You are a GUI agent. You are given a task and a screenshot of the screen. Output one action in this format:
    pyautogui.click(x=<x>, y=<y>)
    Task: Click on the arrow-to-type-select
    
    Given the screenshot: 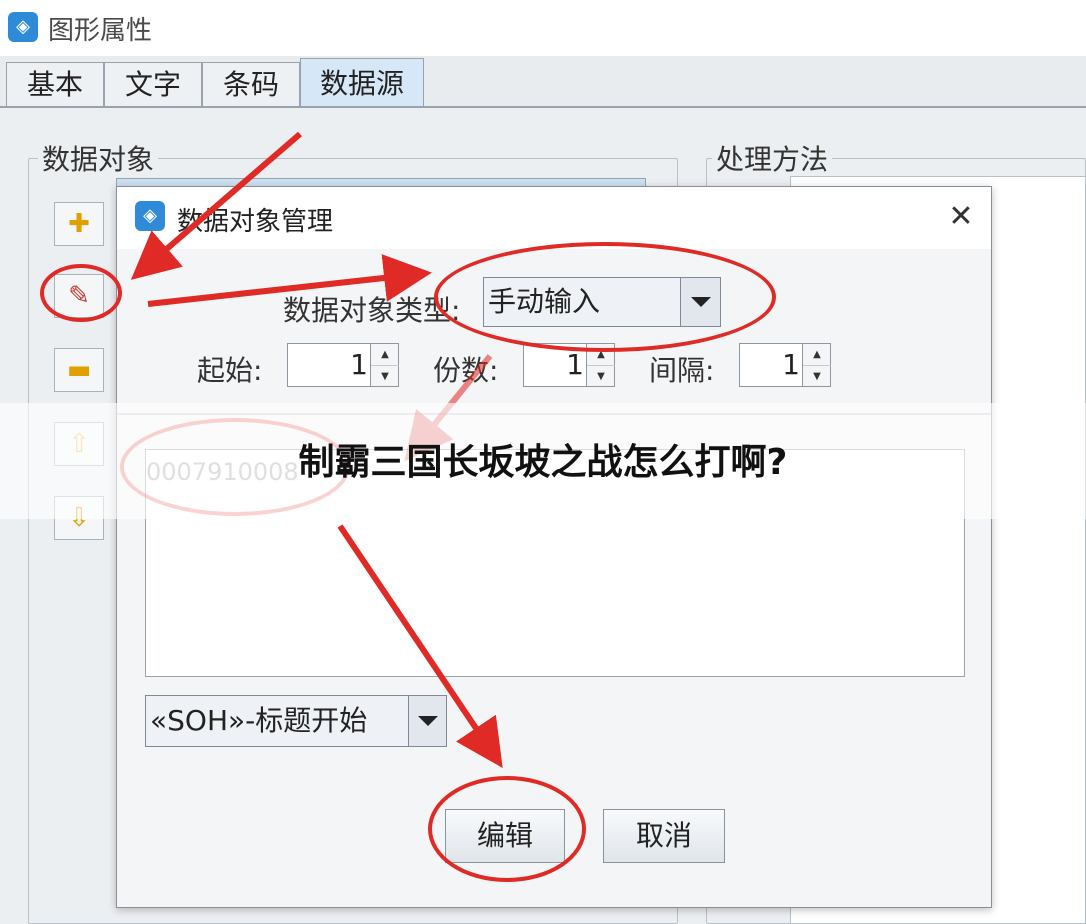 What is the action you would take?
    pyautogui.click(x=289, y=280)
    